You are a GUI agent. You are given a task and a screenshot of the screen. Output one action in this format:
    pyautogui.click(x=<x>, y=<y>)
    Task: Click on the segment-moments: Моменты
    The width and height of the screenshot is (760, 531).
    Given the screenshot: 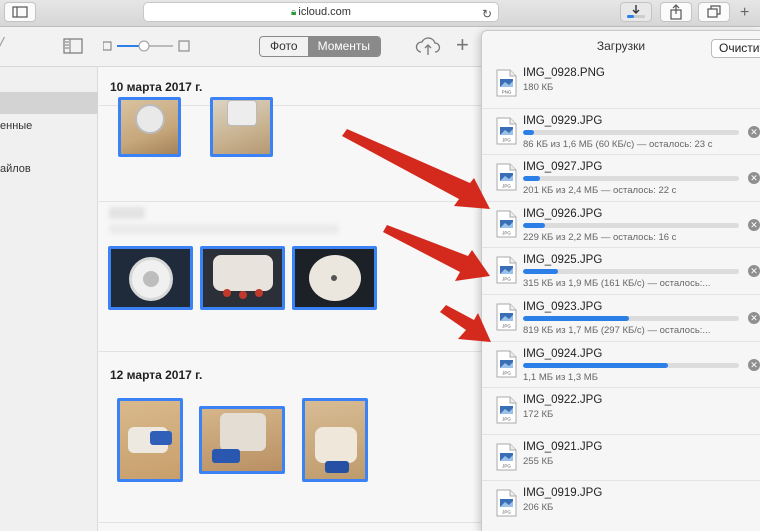 What is the action you would take?
    pyautogui.click(x=344, y=46)
    